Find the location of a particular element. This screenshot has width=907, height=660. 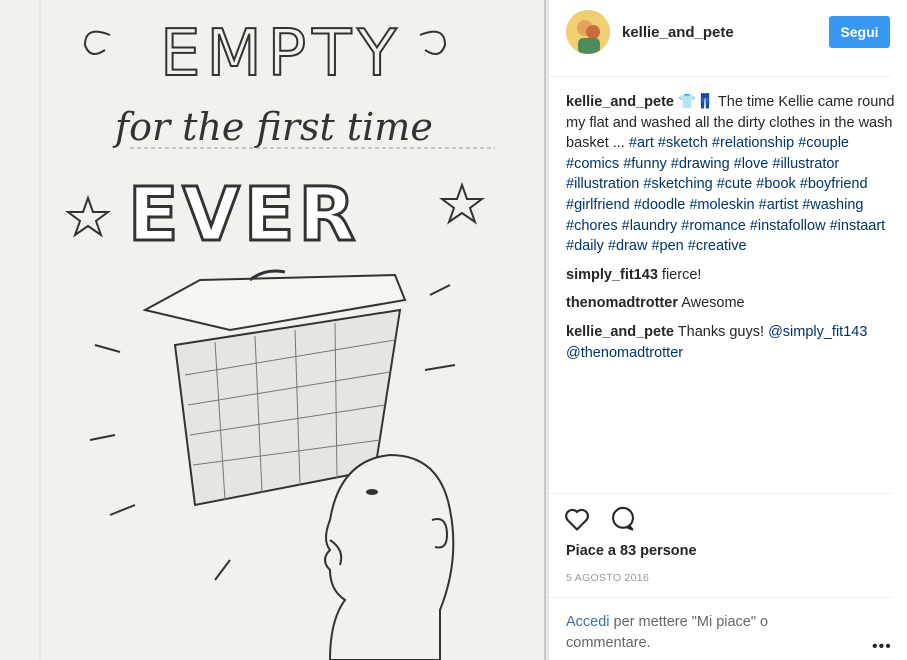

image-title-empty: EMPTY is located at coordinates (281, 54).